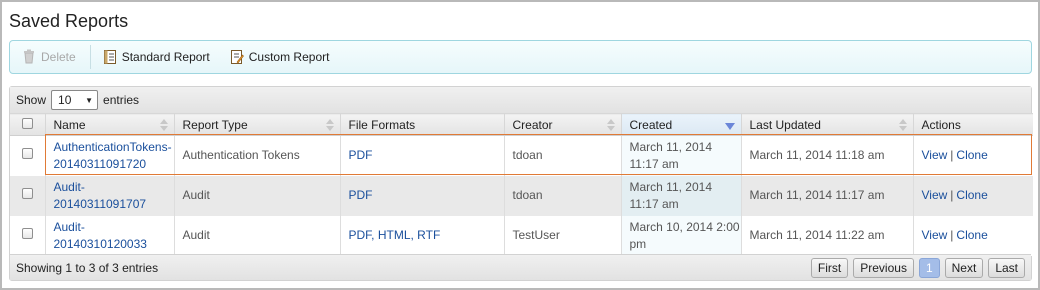 The image size is (1040, 290). I want to click on custom-report-icon, so click(237, 57).